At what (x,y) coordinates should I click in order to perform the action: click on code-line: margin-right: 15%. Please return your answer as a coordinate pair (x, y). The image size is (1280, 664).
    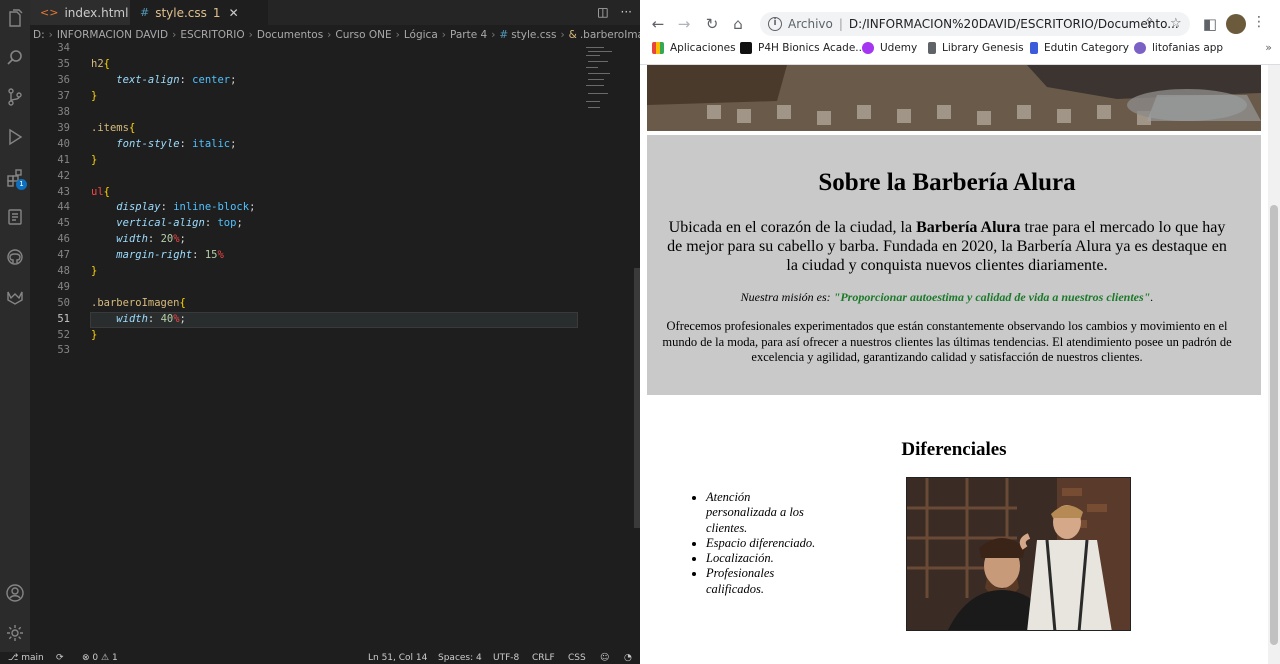
    Looking at the image, I should click on (170, 255).